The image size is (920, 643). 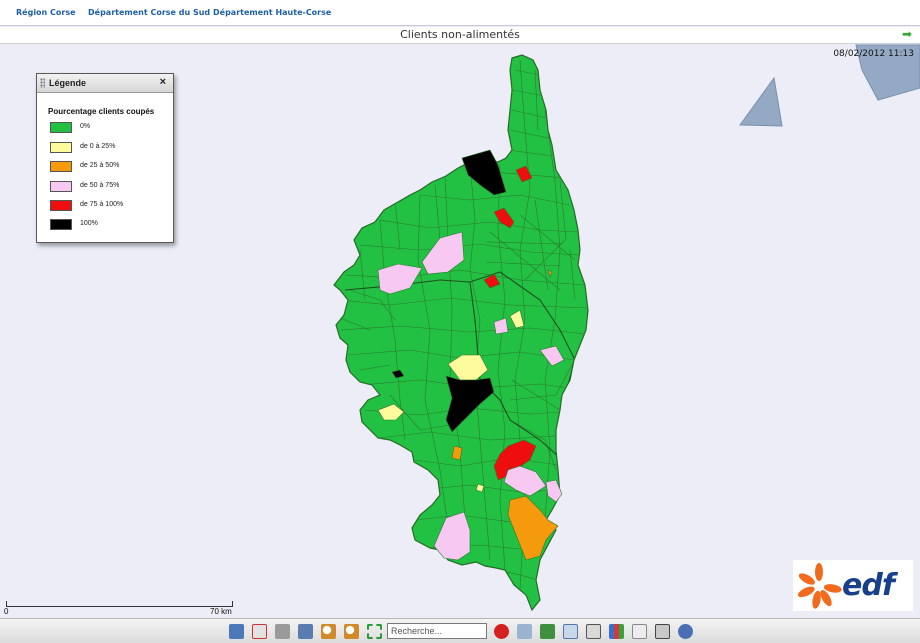 What do you see at coordinates (685, 631) in the screenshot?
I see `info-icon` at bounding box center [685, 631].